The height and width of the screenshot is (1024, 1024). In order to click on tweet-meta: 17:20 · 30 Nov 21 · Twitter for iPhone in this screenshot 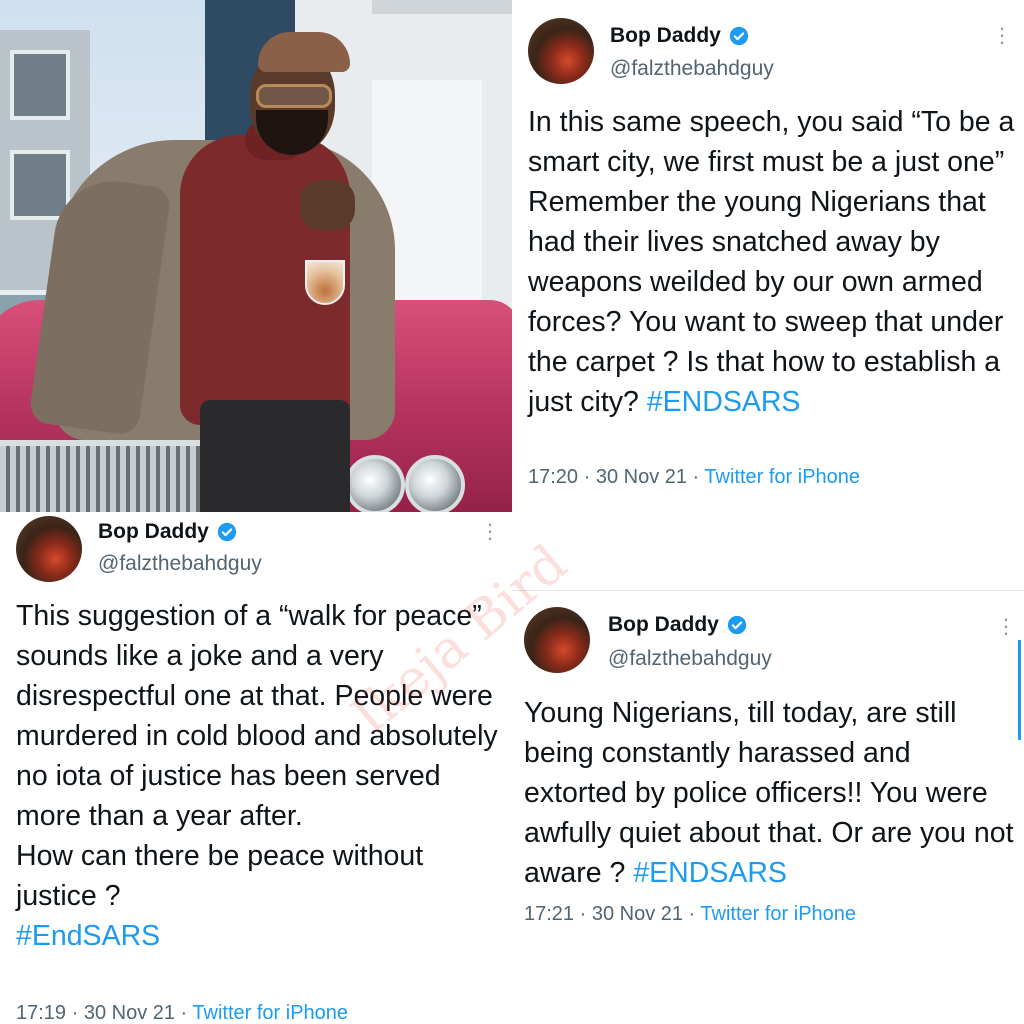, I will do `click(694, 477)`.